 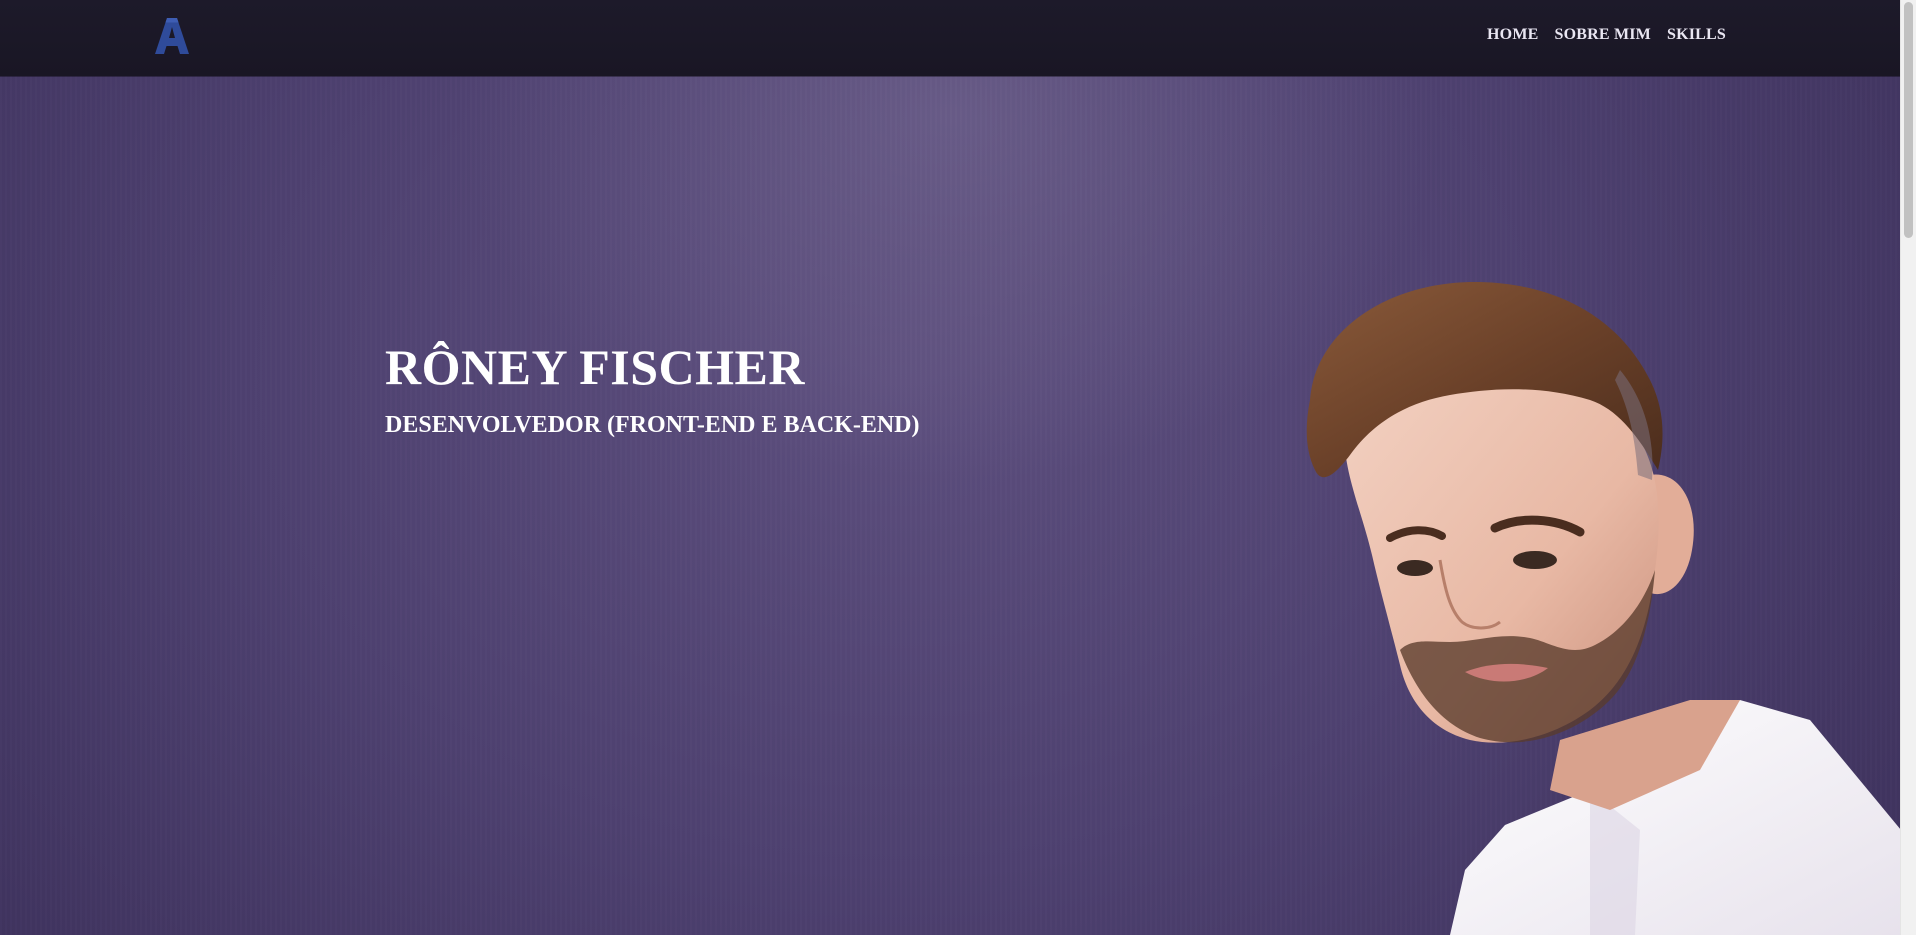 What do you see at coordinates (595, 367) in the screenshot?
I see `hero-name-title: RÔNEY FISCHER` at bounding box center [595, 367].